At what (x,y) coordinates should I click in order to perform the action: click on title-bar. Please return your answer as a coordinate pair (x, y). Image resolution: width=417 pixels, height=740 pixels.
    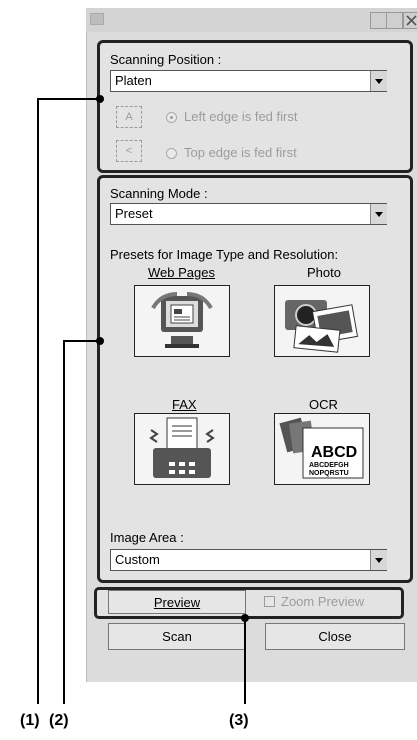
    Looking at the image, I should click on (251, 20).